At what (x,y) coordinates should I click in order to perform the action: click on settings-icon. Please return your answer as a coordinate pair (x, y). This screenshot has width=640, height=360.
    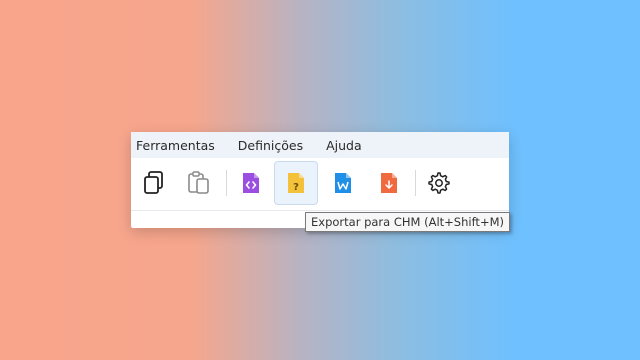
    Looking at the image, I should click on (439, 183).